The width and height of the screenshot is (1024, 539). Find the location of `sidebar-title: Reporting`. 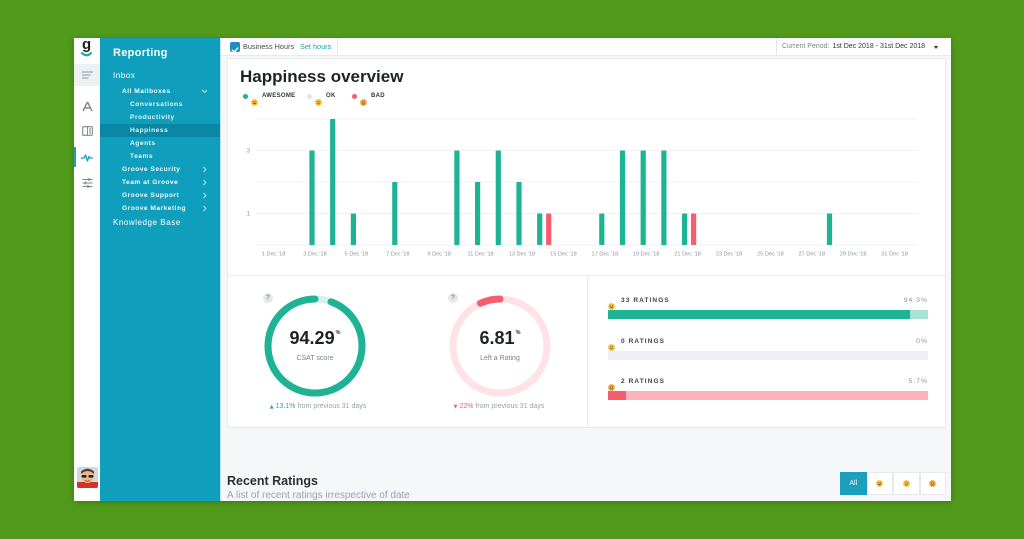

sidebar-title: Reporting is located at coordinates (140, 53).